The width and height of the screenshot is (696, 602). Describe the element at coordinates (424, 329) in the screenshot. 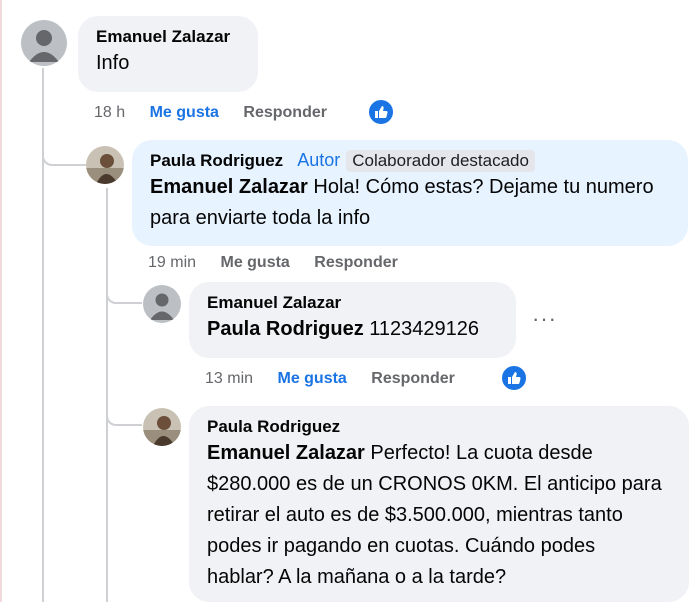

I see `comment-message: 1123429126` at that location.